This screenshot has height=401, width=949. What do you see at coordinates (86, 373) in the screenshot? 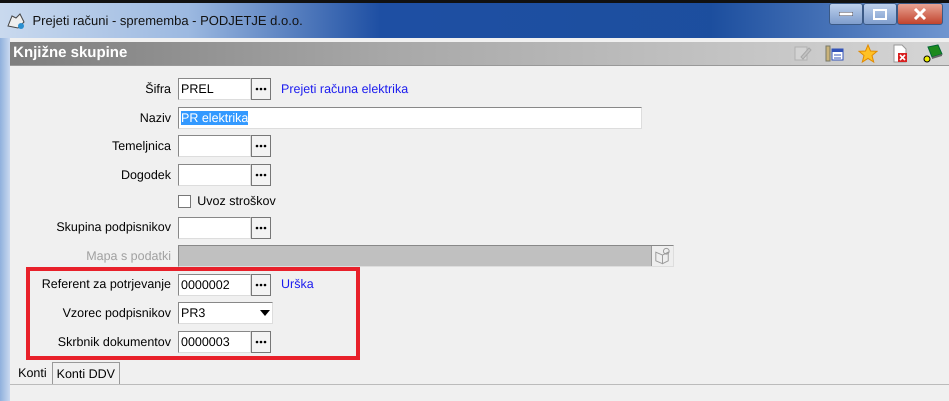
I see `tab: Konti DDV` at bounding box center [86, 373].